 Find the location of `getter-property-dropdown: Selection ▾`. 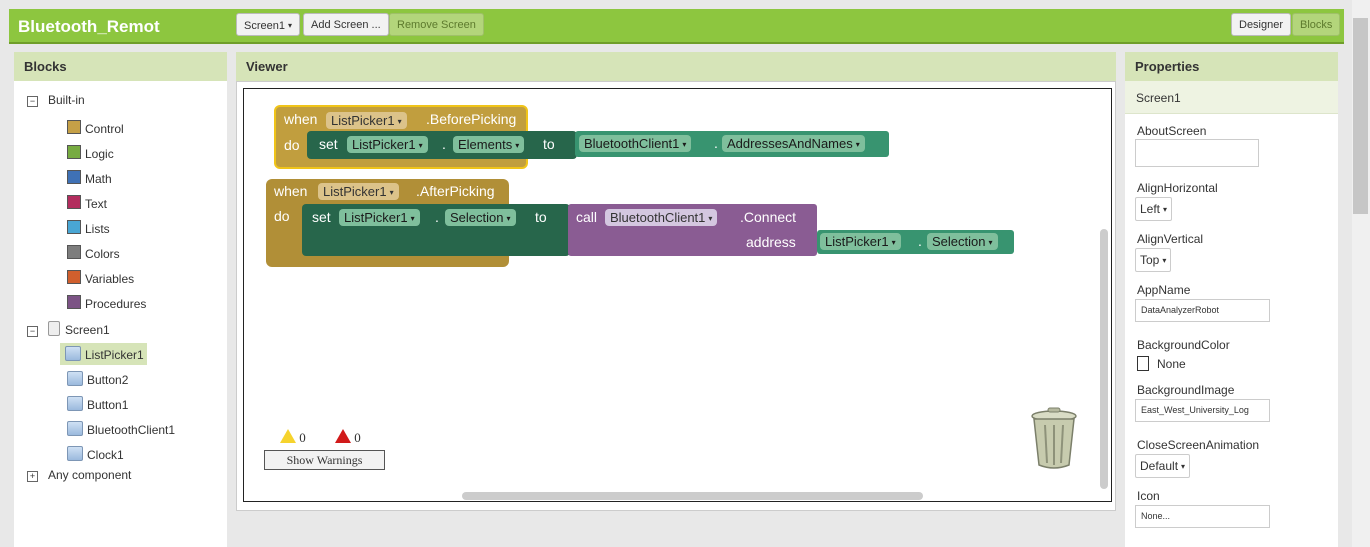

getter-property-dropdown: Selection ▾ is located at coordinates (962, 241).